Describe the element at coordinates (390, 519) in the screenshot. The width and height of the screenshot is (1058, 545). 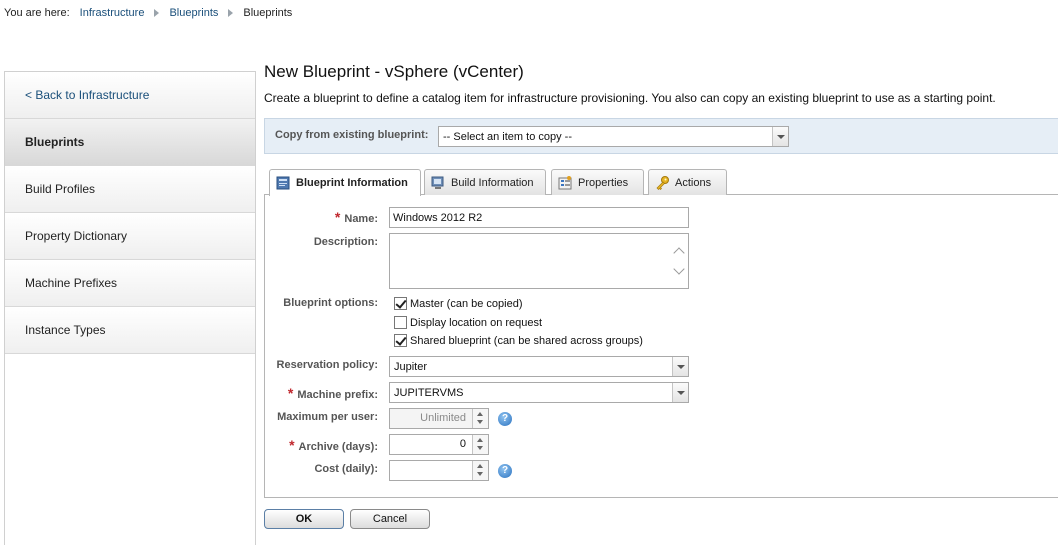
I see `cancel-button: Cancel` at that location.